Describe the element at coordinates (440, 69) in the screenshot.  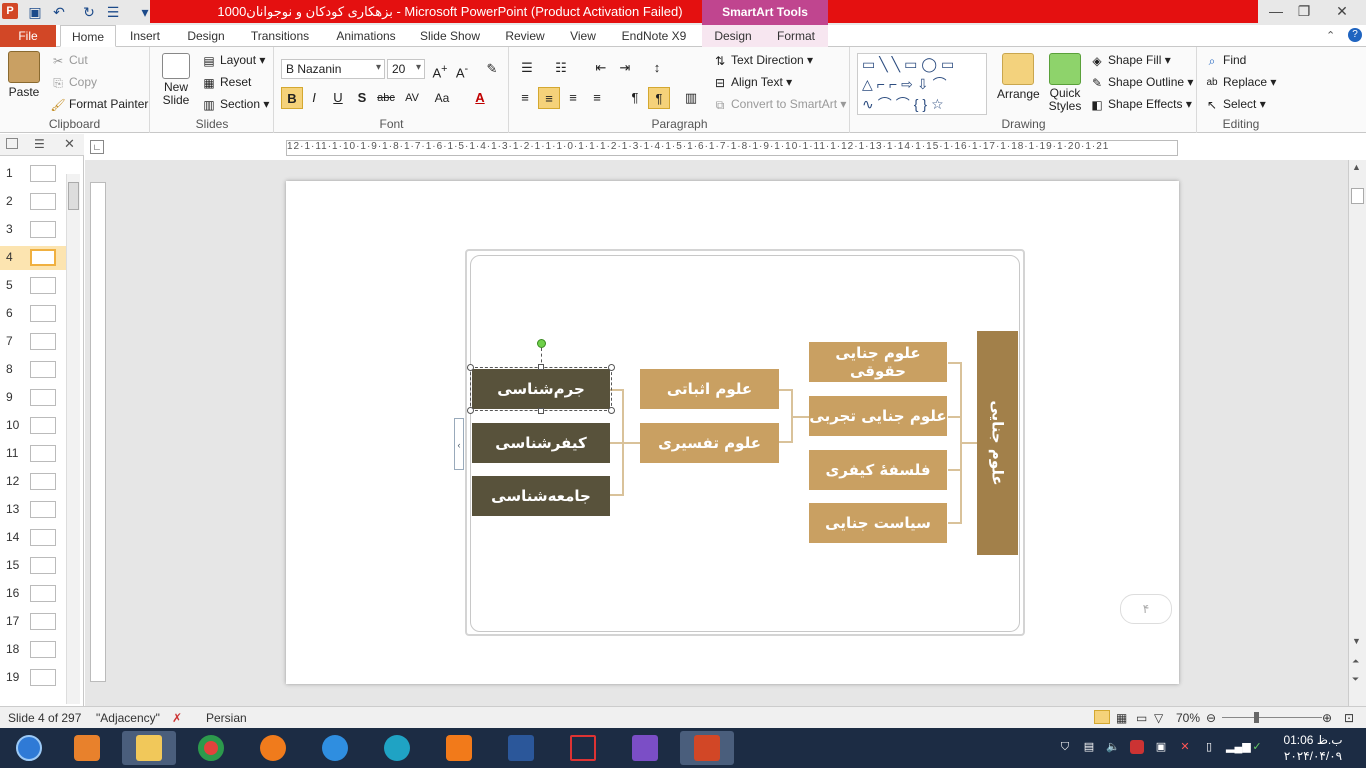
I see `grow-font-icon: A+` at that location.